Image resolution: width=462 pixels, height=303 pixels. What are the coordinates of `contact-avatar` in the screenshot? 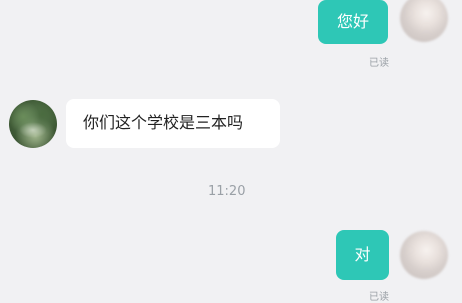 It's located at (33, 124).